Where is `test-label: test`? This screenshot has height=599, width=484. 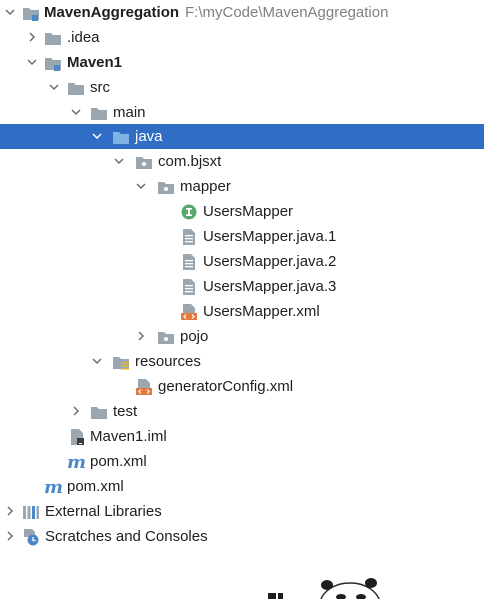
test-label: test is located at coordinates (125, 411).